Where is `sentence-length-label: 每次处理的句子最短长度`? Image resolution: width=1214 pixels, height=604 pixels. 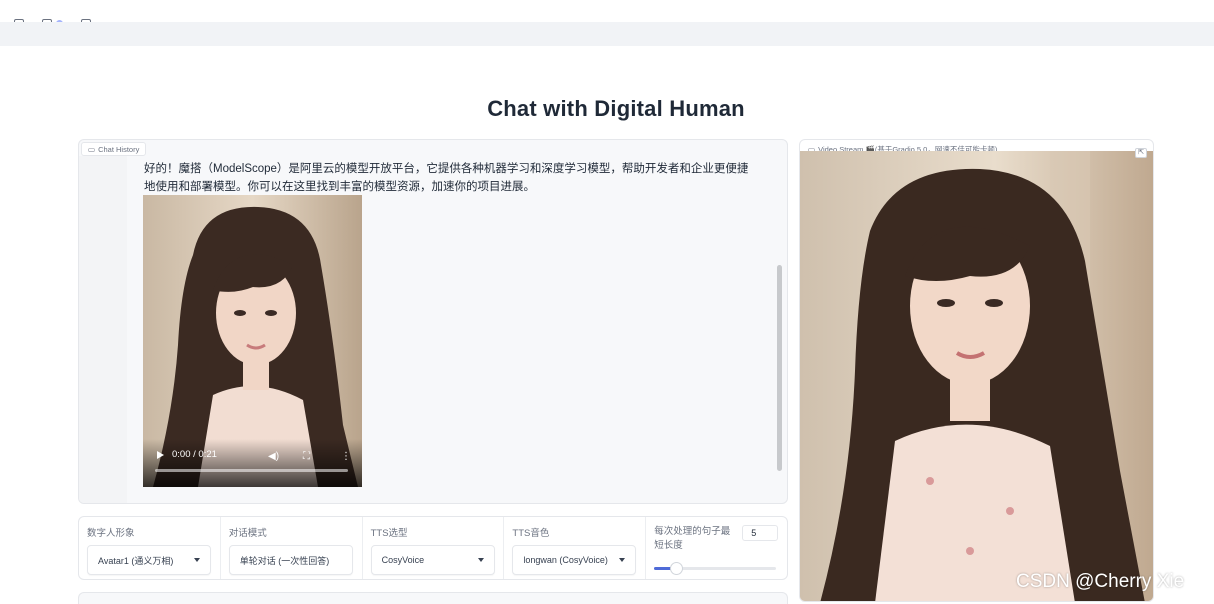 sentence-length-label: 每次处理的句子最短长度 is located at coordinates (692, 538).